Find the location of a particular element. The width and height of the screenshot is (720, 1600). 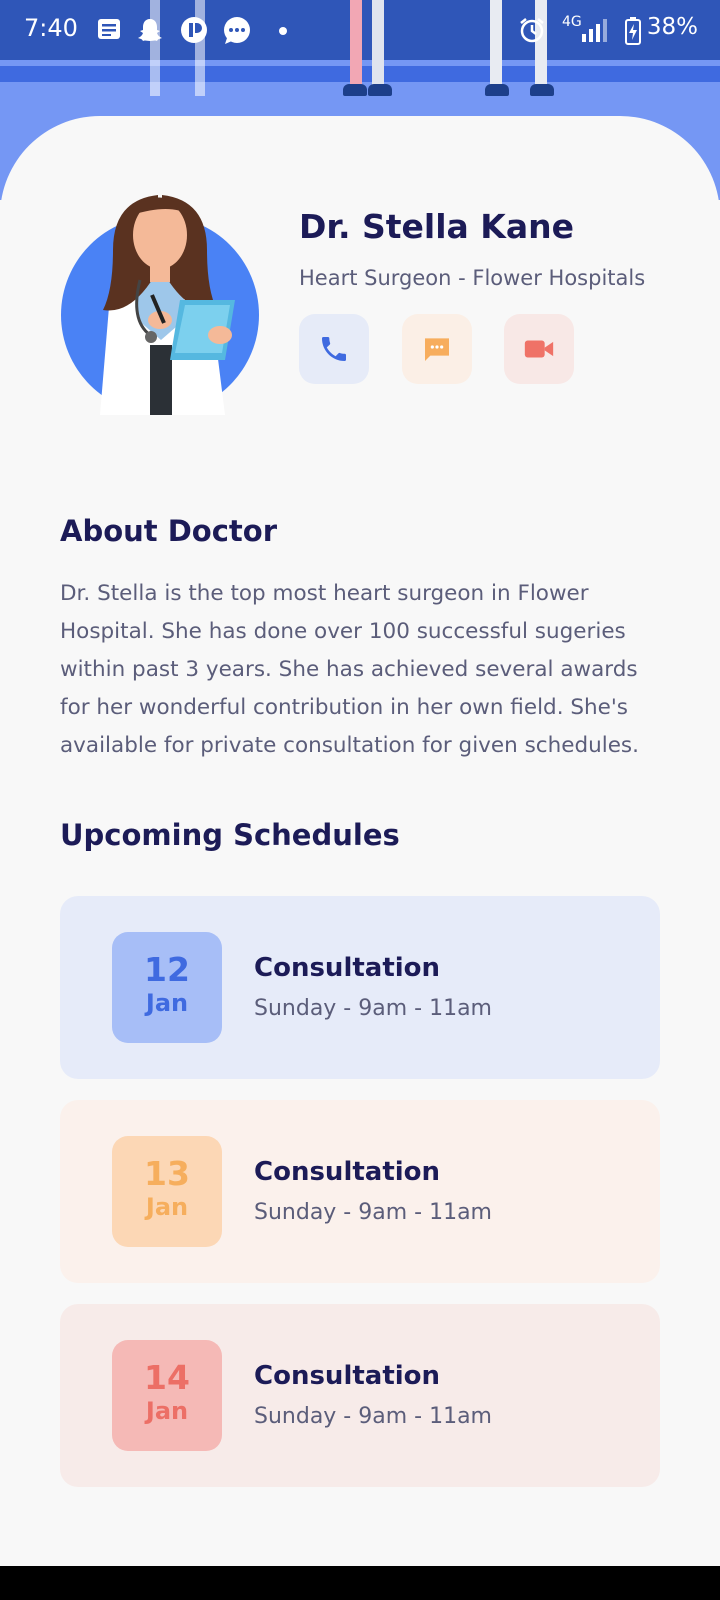

dot-icon is located at coordinates (283, 31).